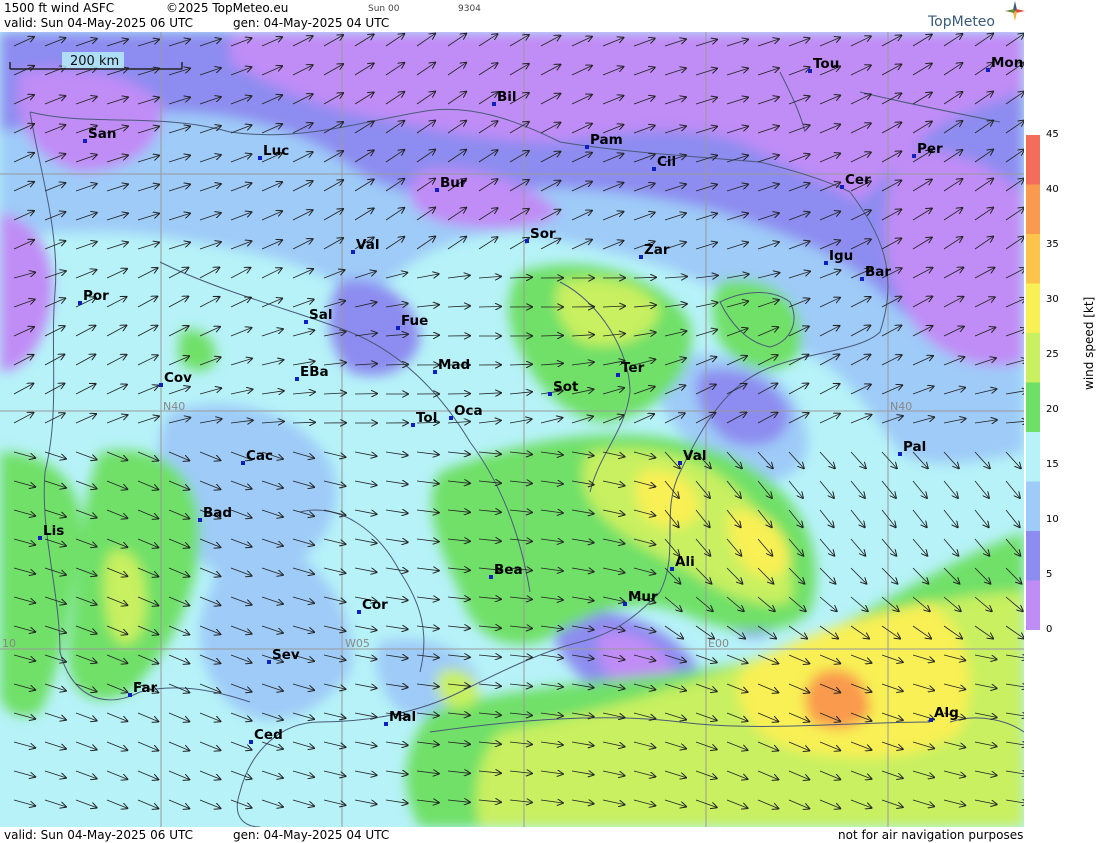 This screenshot has width=1117, height=843. I want to click on gen-time: gen: 04-May-2025 04 UTC, so click(311, 23).